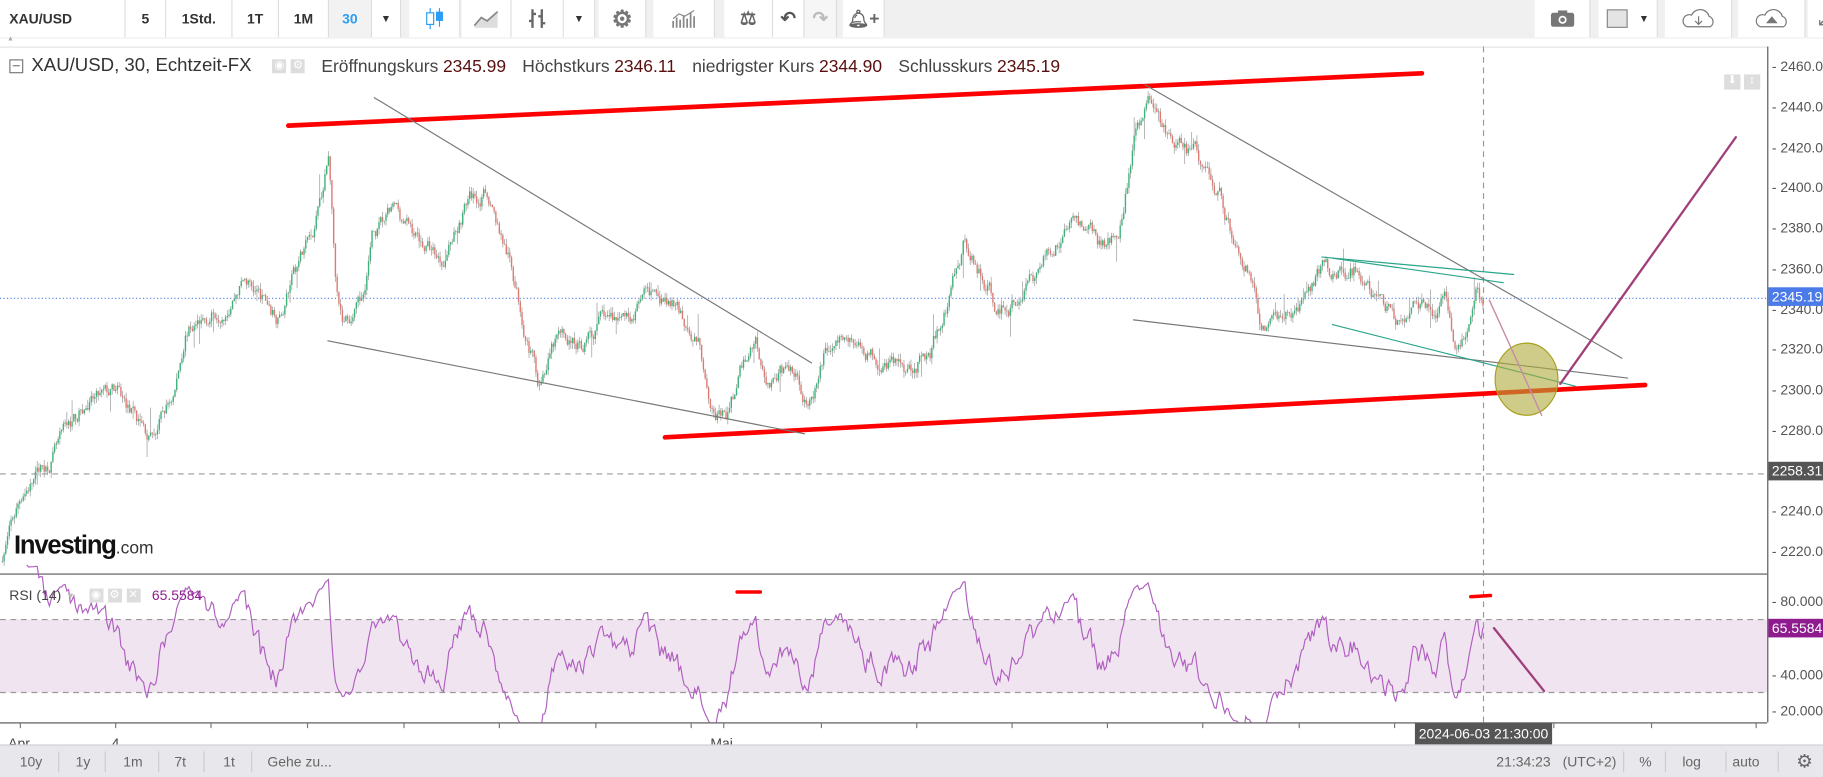 Image resolution: width=1823 pixels, height=777 pixels. What do you see at coordinates (1480, 596) in the screenshot?
I see `rsi-high-marker` at bounding box center [1480, 596].